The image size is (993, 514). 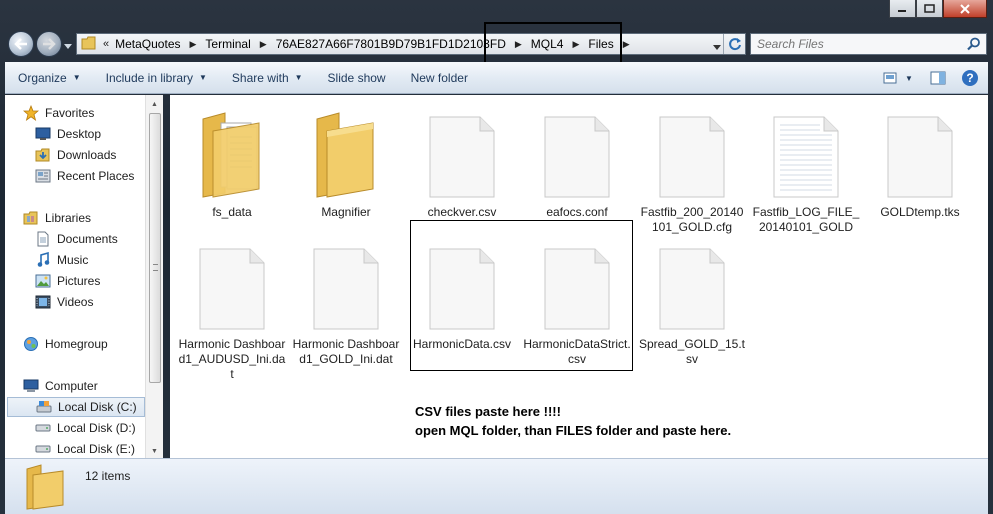 I want to click on close-button, so click(x=965, y=9).